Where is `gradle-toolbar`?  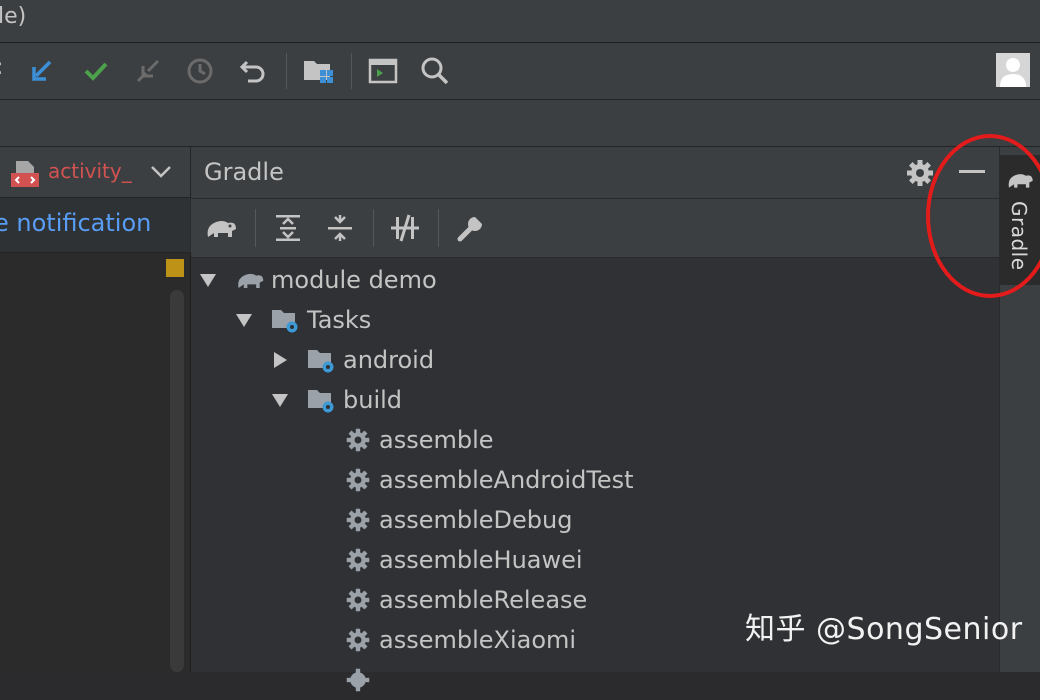
gradle-toolbar is located at coordinates (595, 228).